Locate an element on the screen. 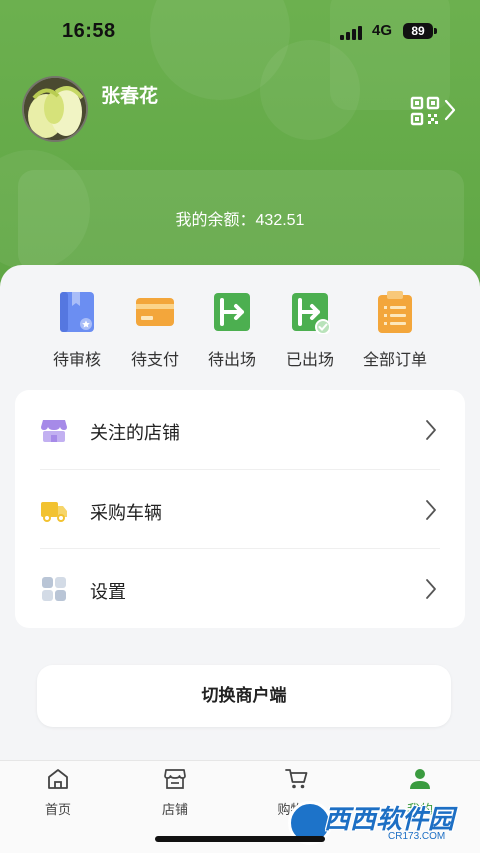 The image size is (480, 853). tab-shop: 店铺 is located at coordinates (175, 791).